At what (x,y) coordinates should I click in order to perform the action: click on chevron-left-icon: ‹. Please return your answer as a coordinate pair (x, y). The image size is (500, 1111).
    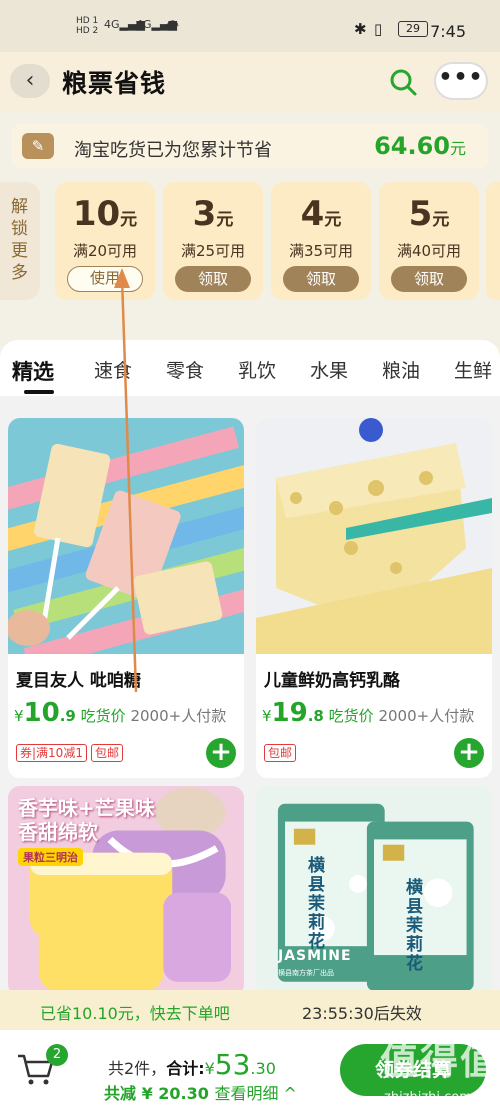
    Looking at the image, I should click on (30, 80).